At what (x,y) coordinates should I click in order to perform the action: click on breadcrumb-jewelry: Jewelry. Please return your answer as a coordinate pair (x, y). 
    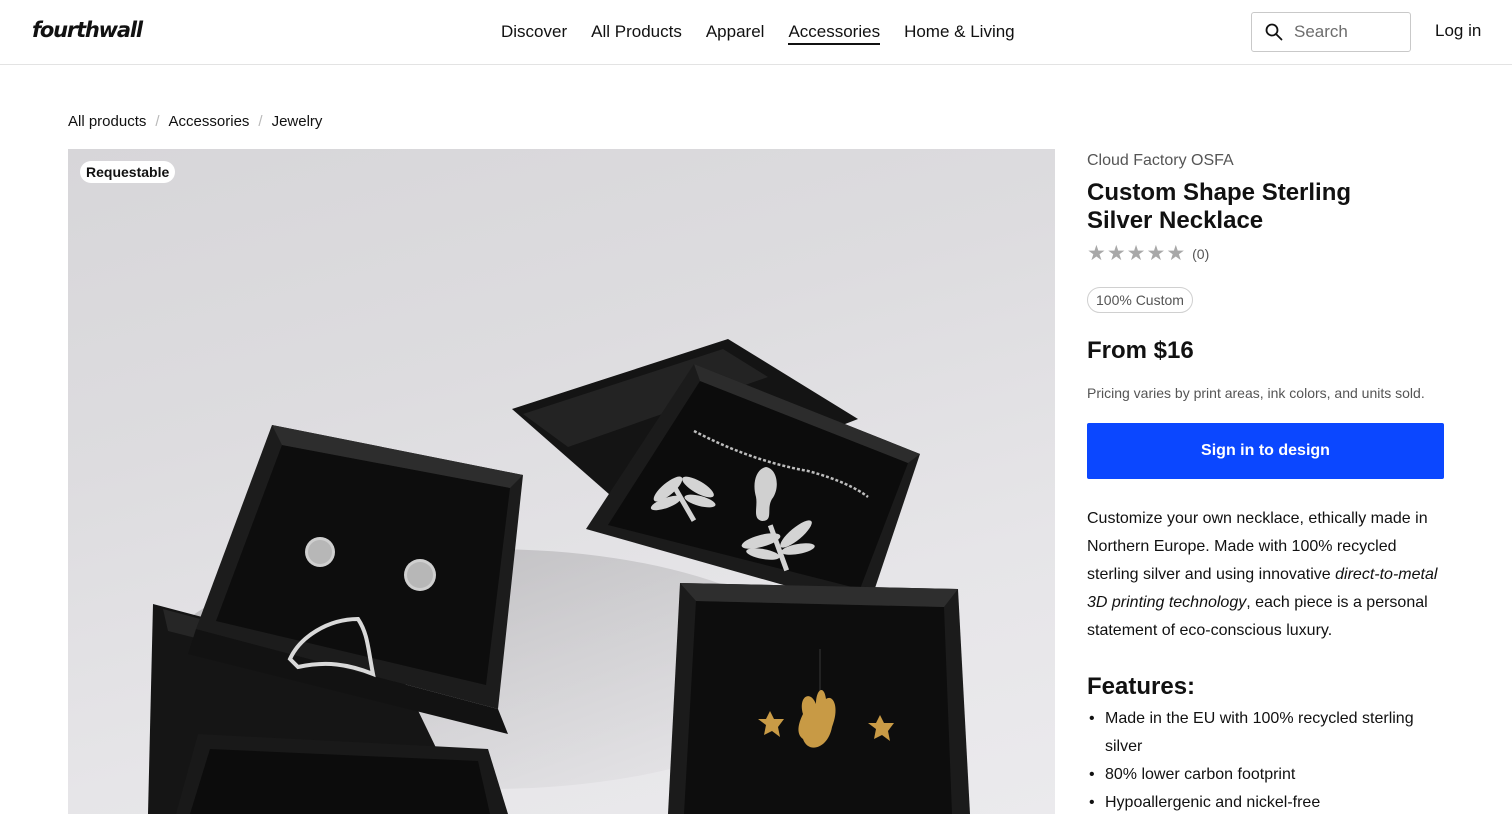
    Looking at the image, I should click on (297, 121).